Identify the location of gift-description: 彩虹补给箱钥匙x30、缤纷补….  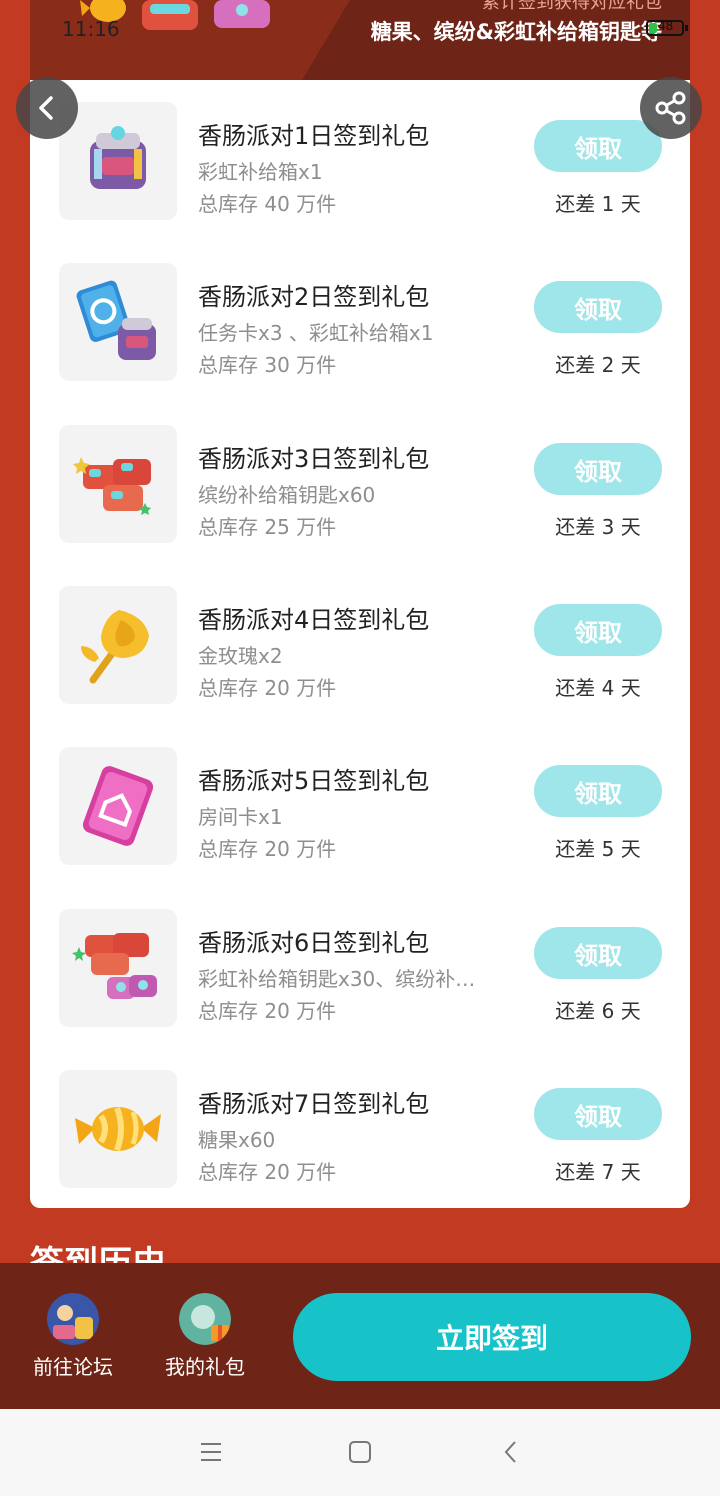
(337, 979).